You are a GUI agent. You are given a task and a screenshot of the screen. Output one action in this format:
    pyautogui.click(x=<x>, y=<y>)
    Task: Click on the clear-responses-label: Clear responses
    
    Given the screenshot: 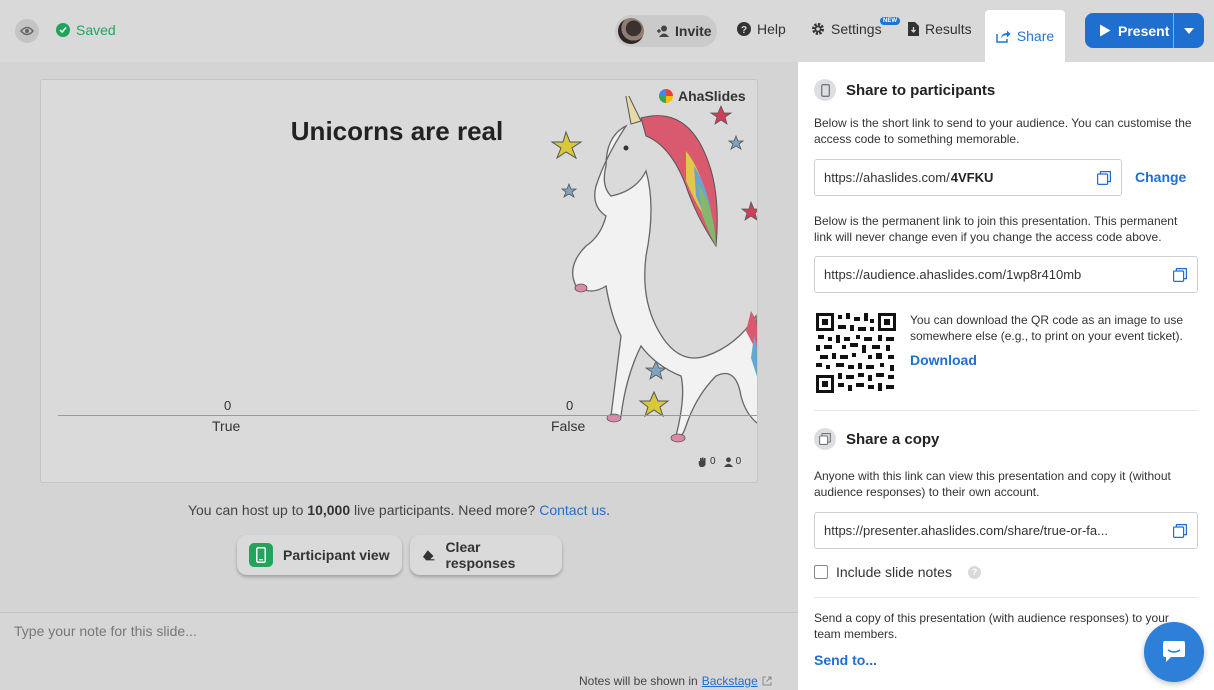 What is the action you would take?
    pyautogui.click(x=480, y=555)
    